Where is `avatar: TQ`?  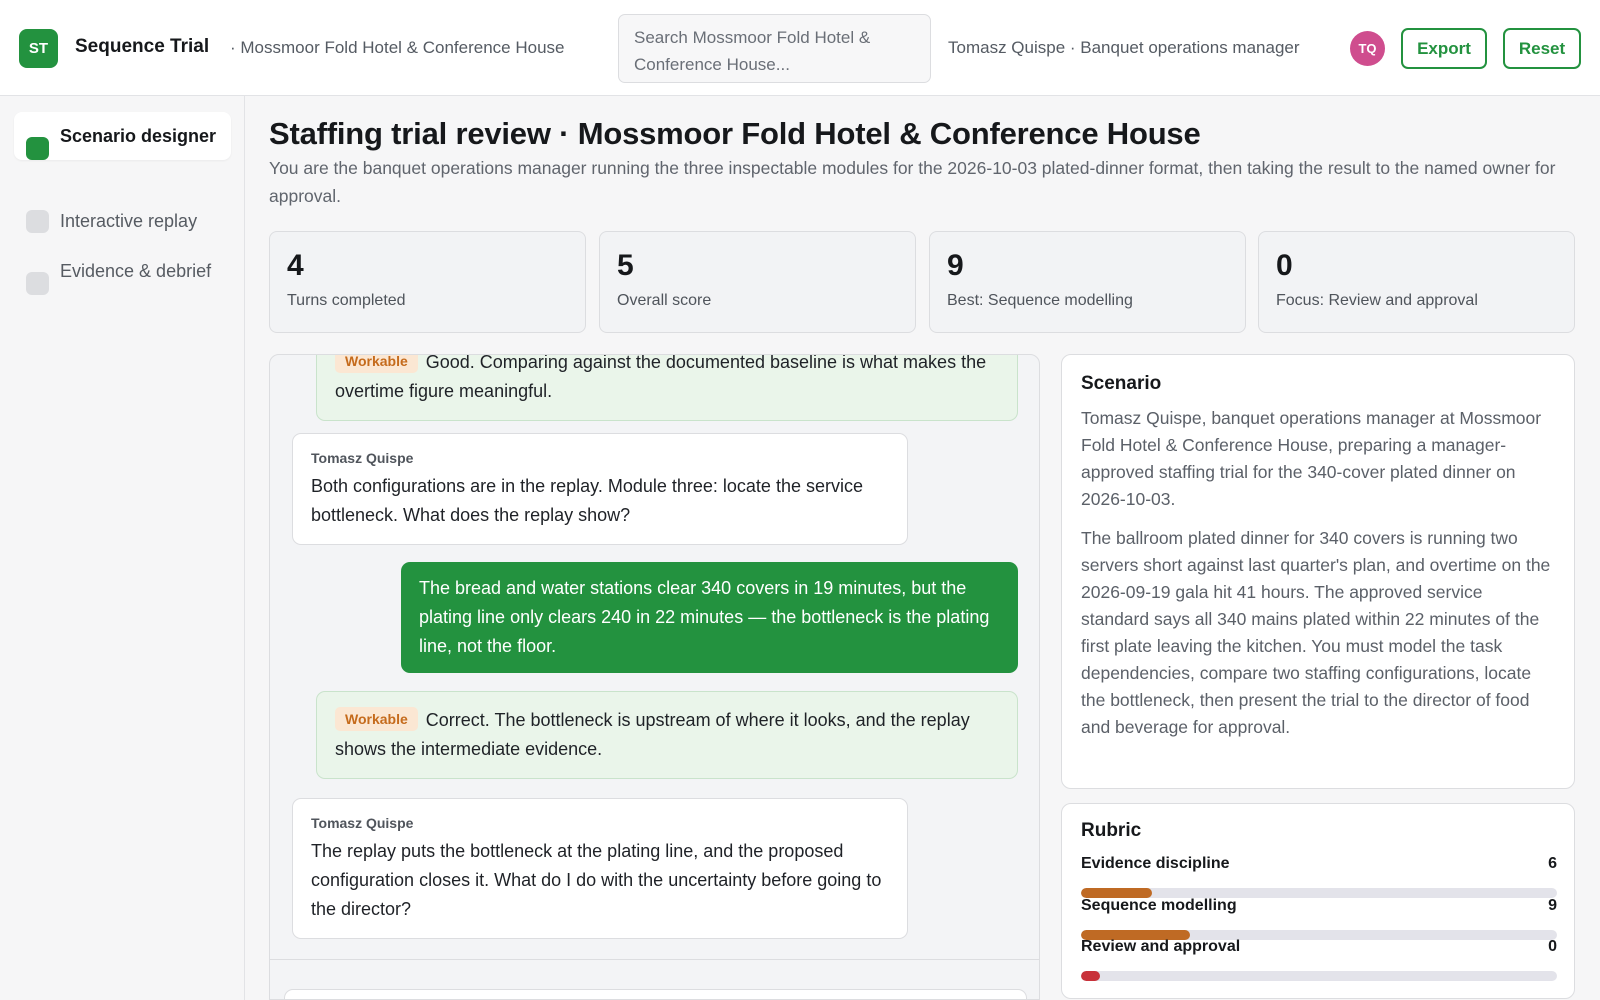 avatar: TQ is located at coordinates (1367, 48).